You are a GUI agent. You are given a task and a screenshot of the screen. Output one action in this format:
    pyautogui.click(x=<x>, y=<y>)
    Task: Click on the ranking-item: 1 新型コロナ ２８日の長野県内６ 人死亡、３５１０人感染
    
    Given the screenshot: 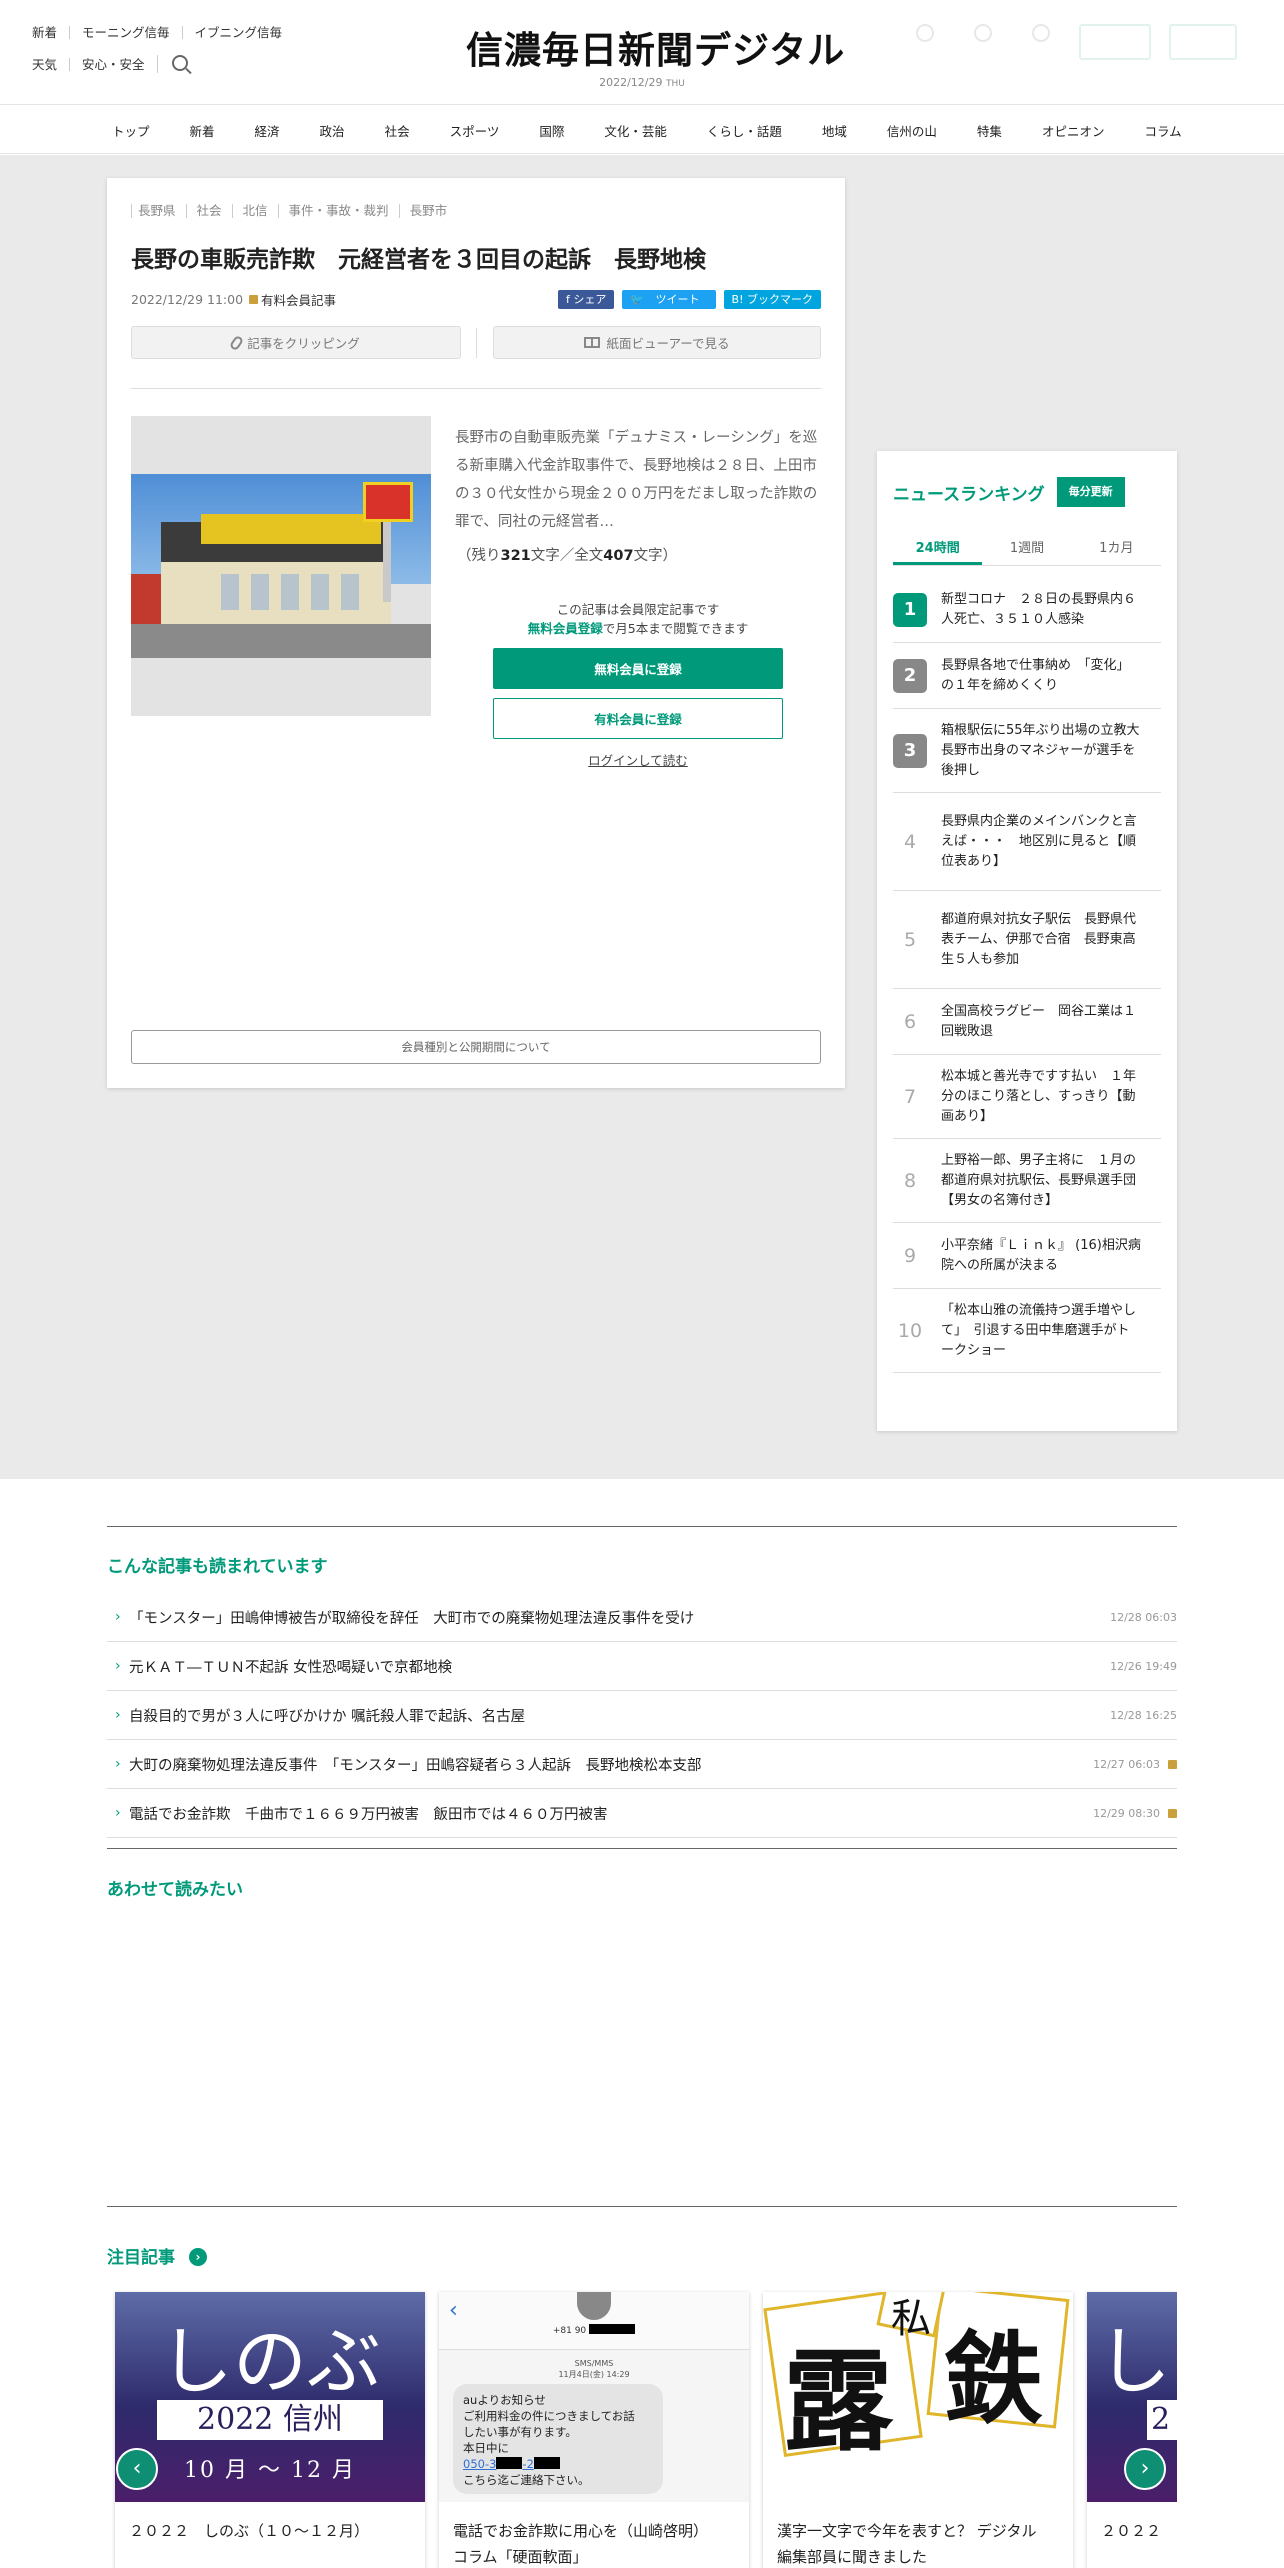 What is the action you would take?
    pyautogui.click(x=1027, y=610)
    